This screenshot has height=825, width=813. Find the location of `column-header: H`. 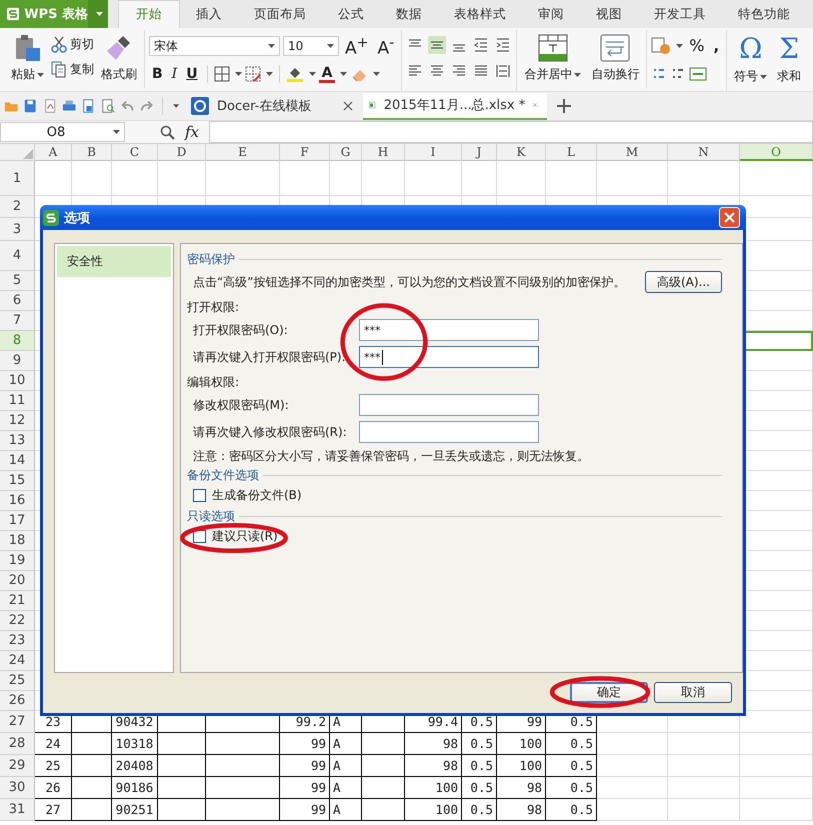

column-header: H is located at coordinates (383, 152).